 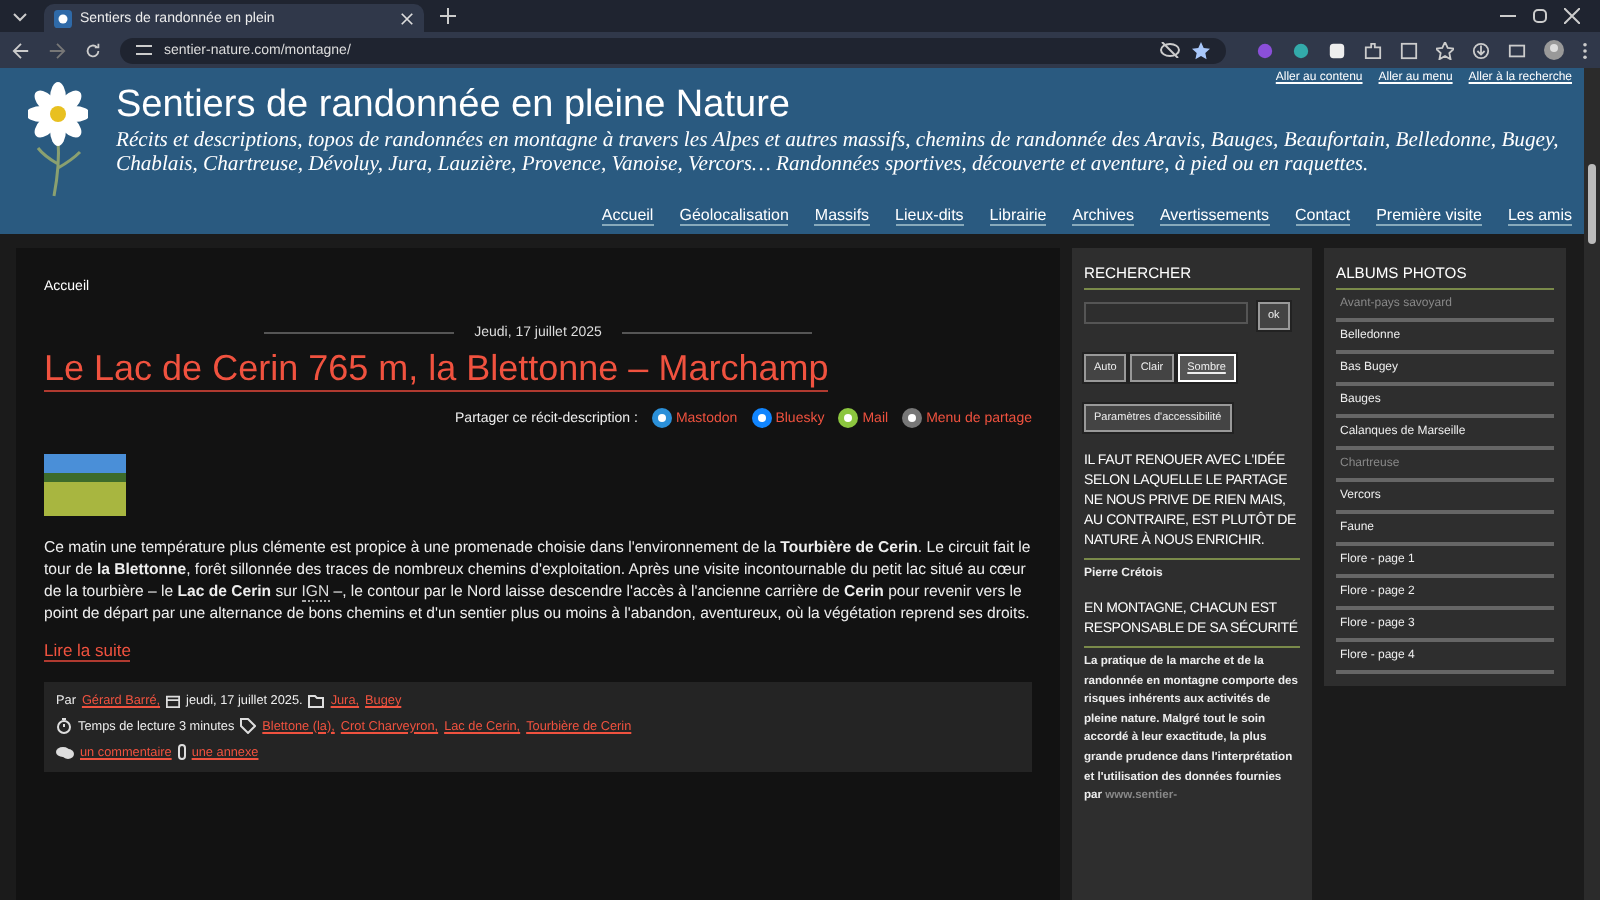 What do you see at coordinates (448, 16) in the screenshot?
I see `new-tab-icon` at bounding box center [448, 16].